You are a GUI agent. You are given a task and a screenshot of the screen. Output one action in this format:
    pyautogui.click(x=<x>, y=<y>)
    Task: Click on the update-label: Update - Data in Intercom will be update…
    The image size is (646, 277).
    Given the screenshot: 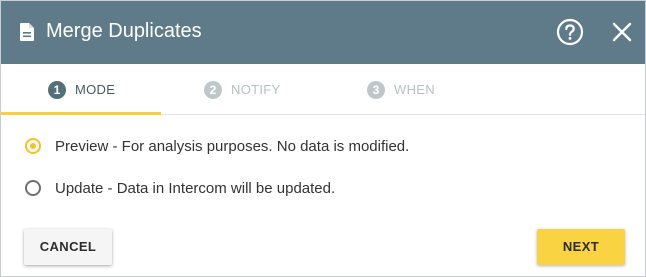 What is the action you would take?
    pyautogui.click(x=195, y=188)
    